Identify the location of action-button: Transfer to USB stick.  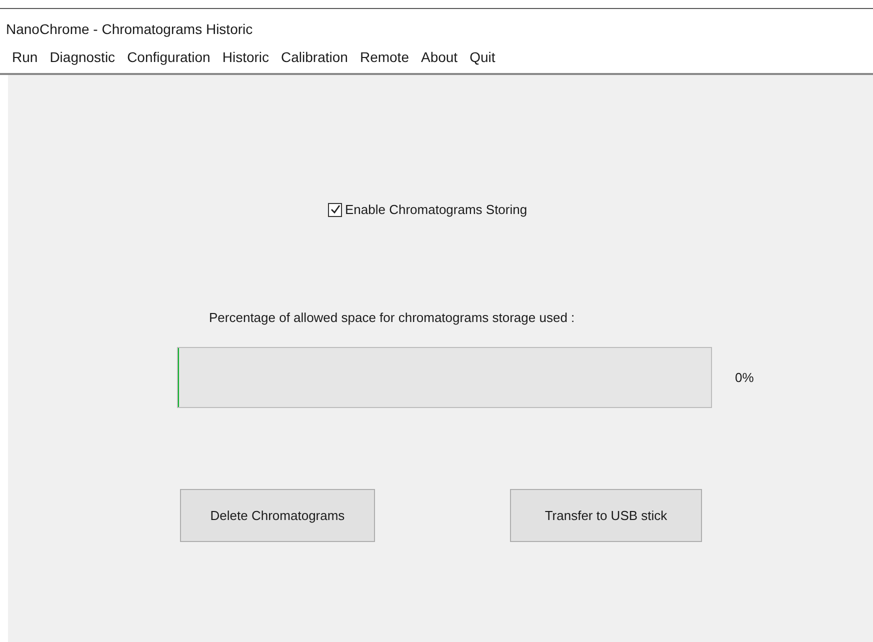
(606, 515).